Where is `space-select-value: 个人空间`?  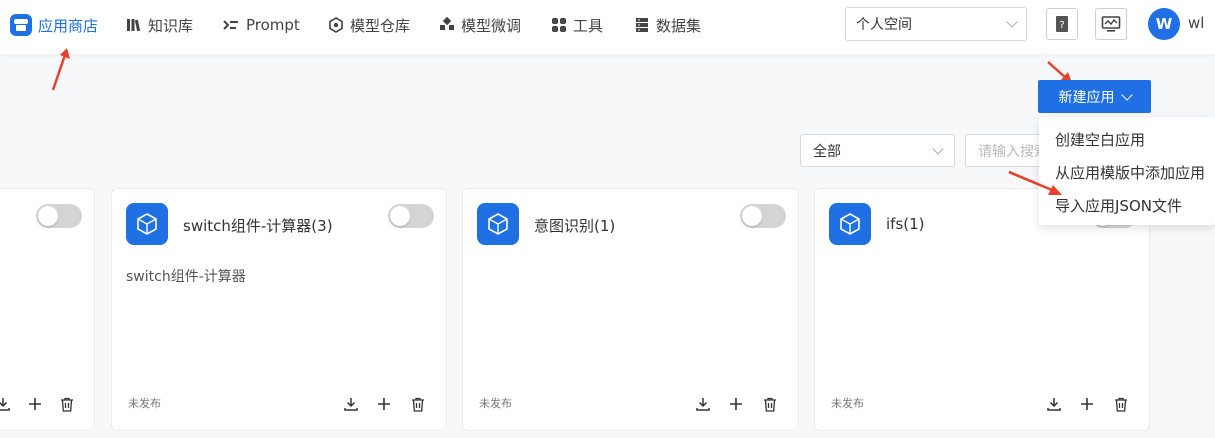 space-select-value: 个人空间 is located at coordinates (884, 25).